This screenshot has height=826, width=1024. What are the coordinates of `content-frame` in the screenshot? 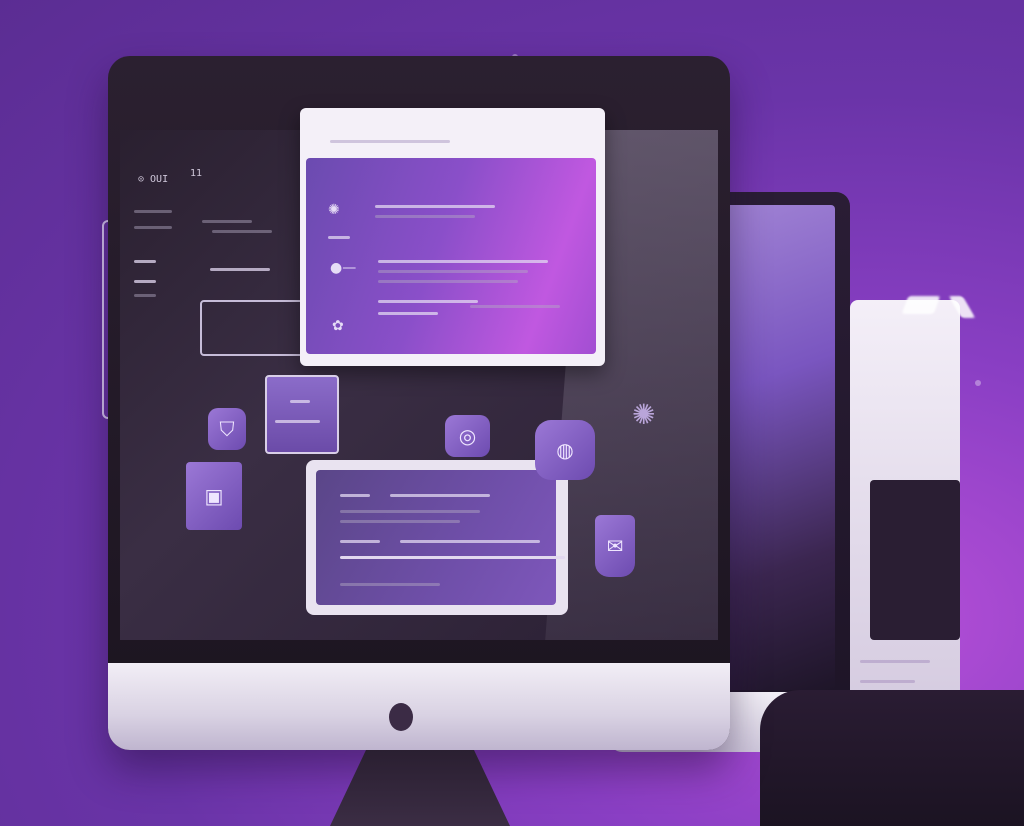 It's located at (252, 328).